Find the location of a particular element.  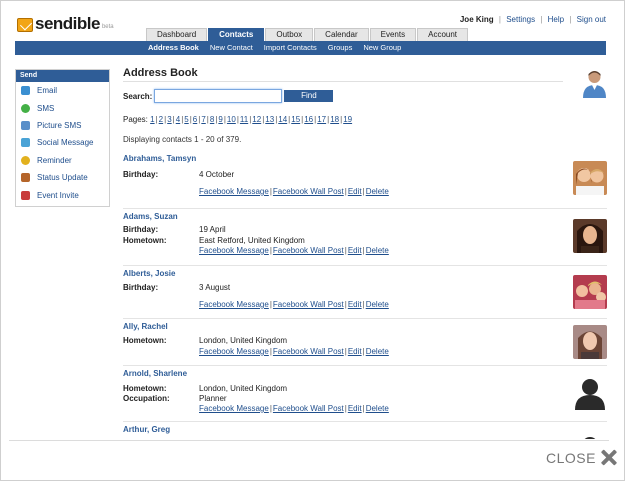

page-link: 9 is located at coordinates (220, 119).